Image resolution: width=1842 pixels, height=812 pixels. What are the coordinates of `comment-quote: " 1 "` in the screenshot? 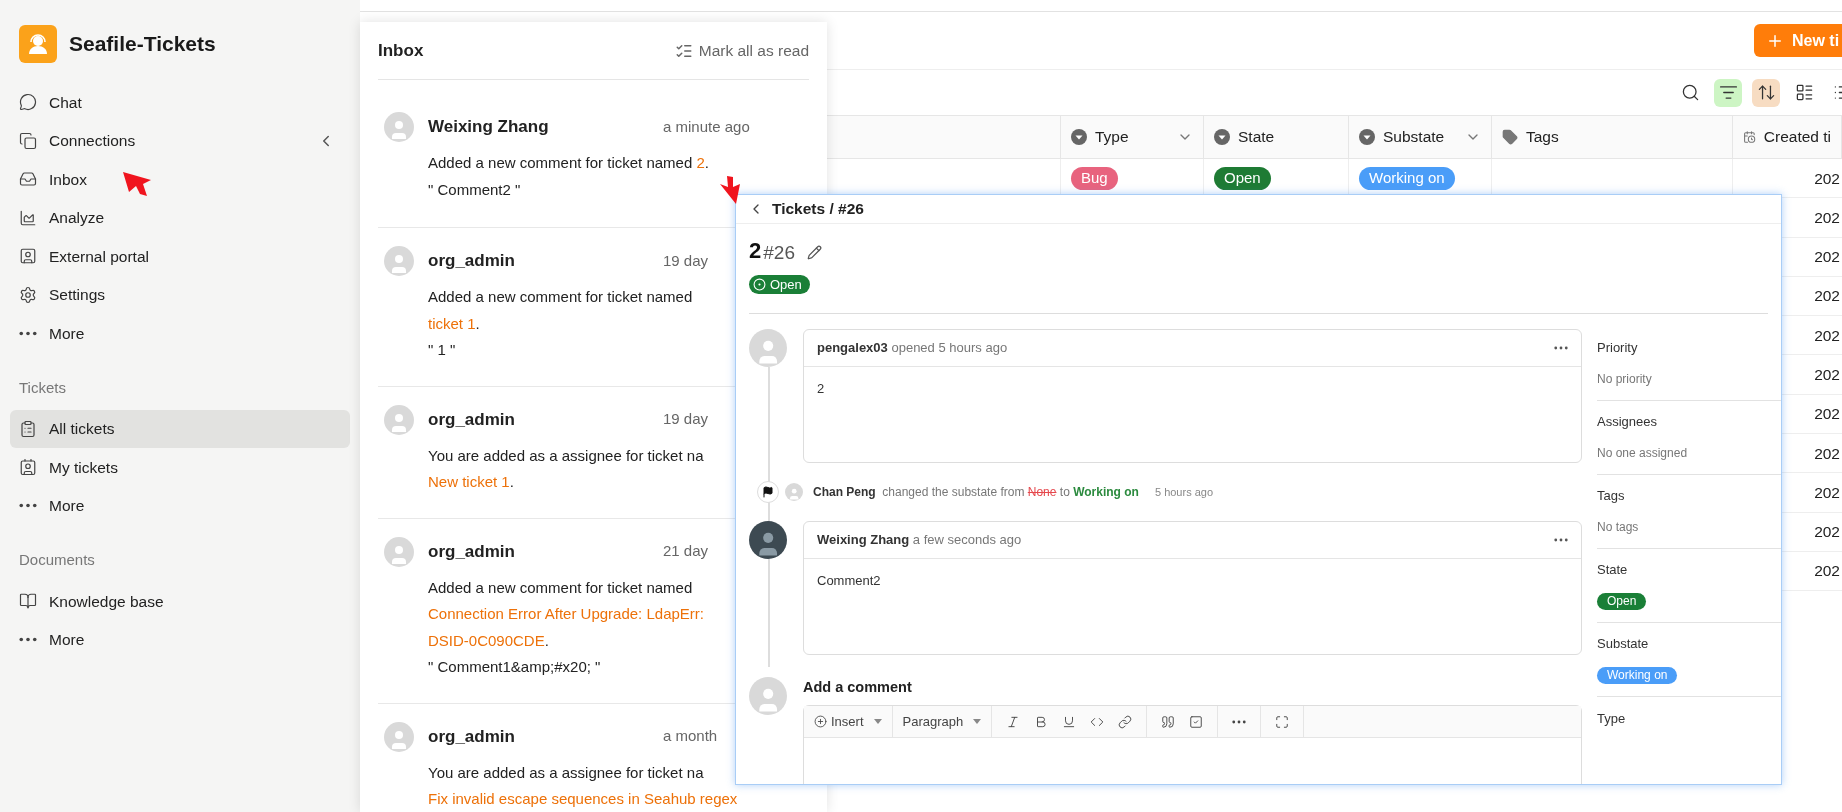 It's located at (442, 350).